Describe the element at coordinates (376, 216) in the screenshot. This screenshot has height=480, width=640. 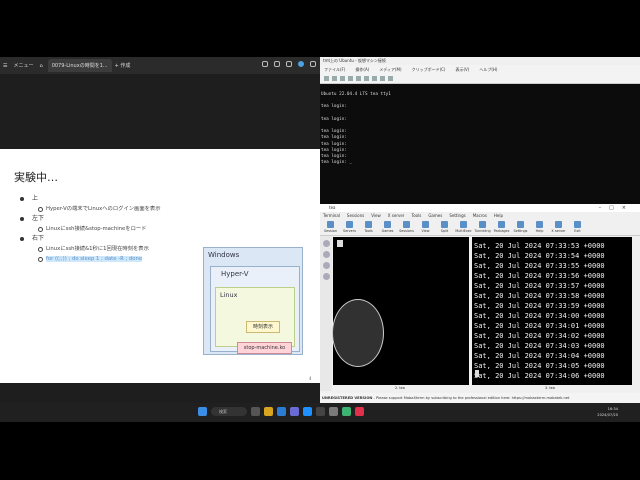
I see `menu-item-view: View` at that location.